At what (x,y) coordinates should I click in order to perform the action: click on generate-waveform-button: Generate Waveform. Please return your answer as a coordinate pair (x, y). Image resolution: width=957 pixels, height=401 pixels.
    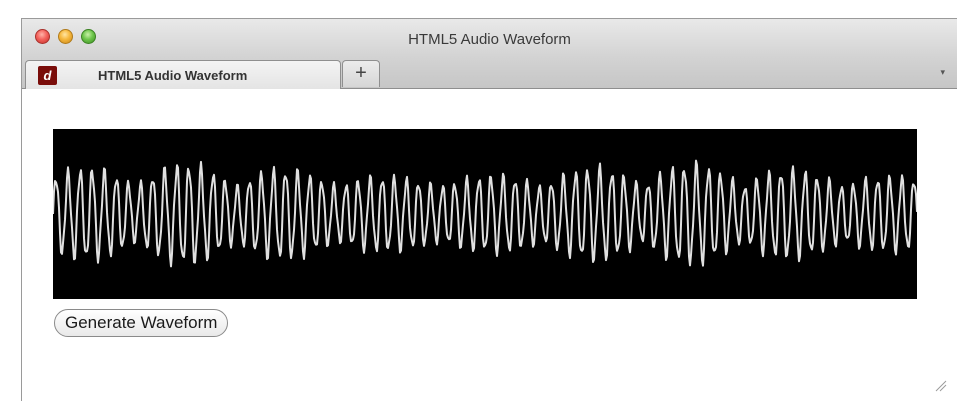
    Looking at the image, I should click on (141, 323).